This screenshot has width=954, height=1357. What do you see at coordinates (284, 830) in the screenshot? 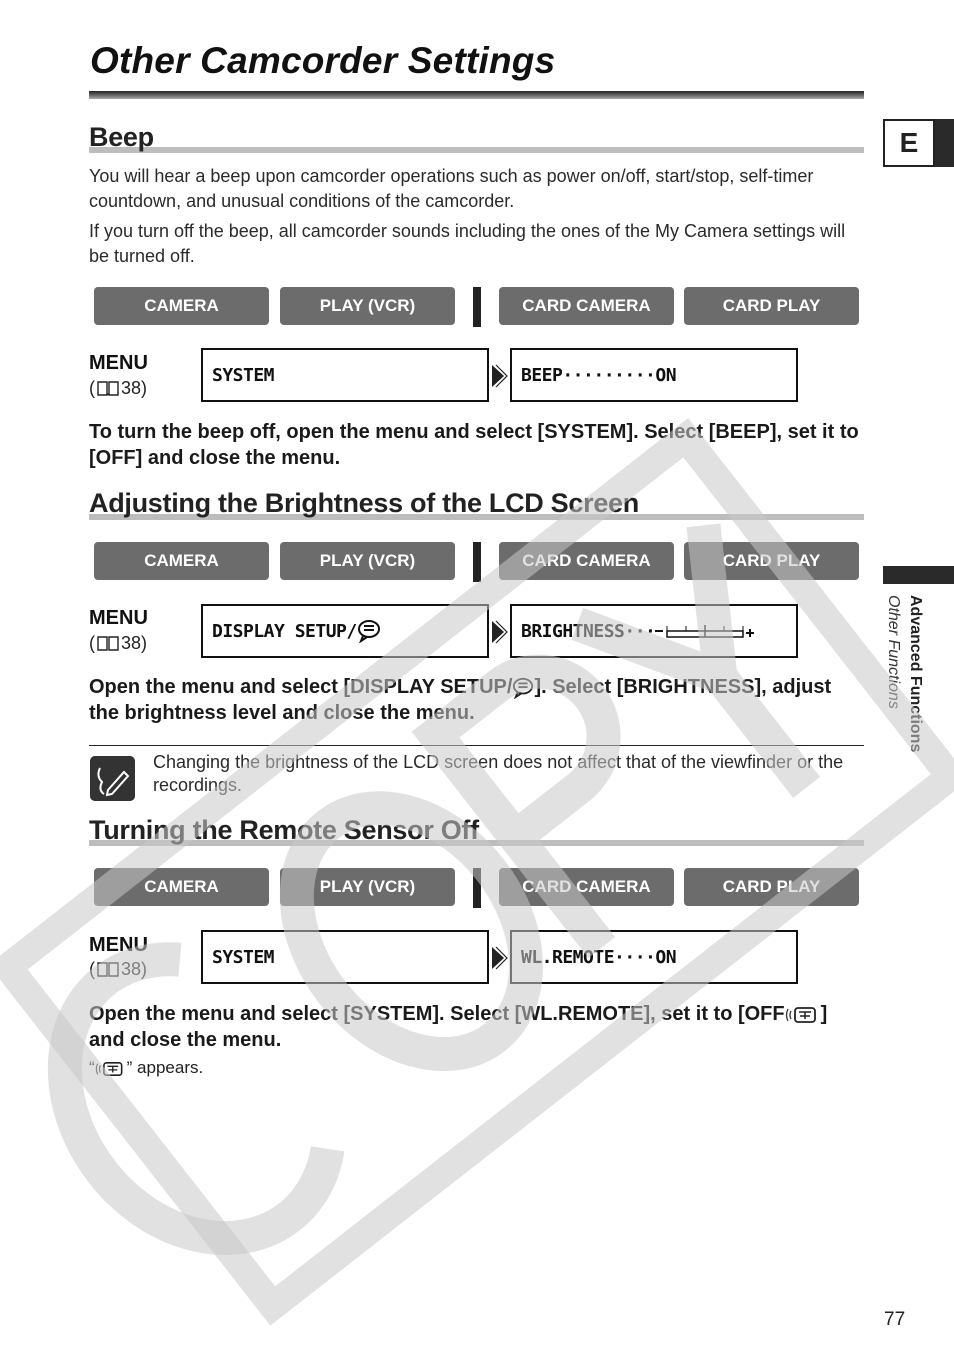
I see `section-heading-remote: Turning the Remote Sensor Off` at bounding box center [284, 830].